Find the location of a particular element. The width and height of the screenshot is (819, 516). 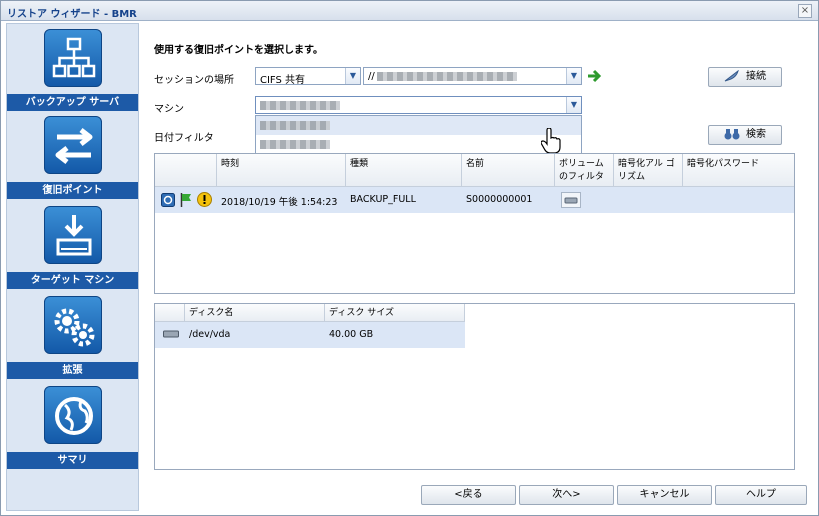

column-header-icons is located at coordinates (186, 170).